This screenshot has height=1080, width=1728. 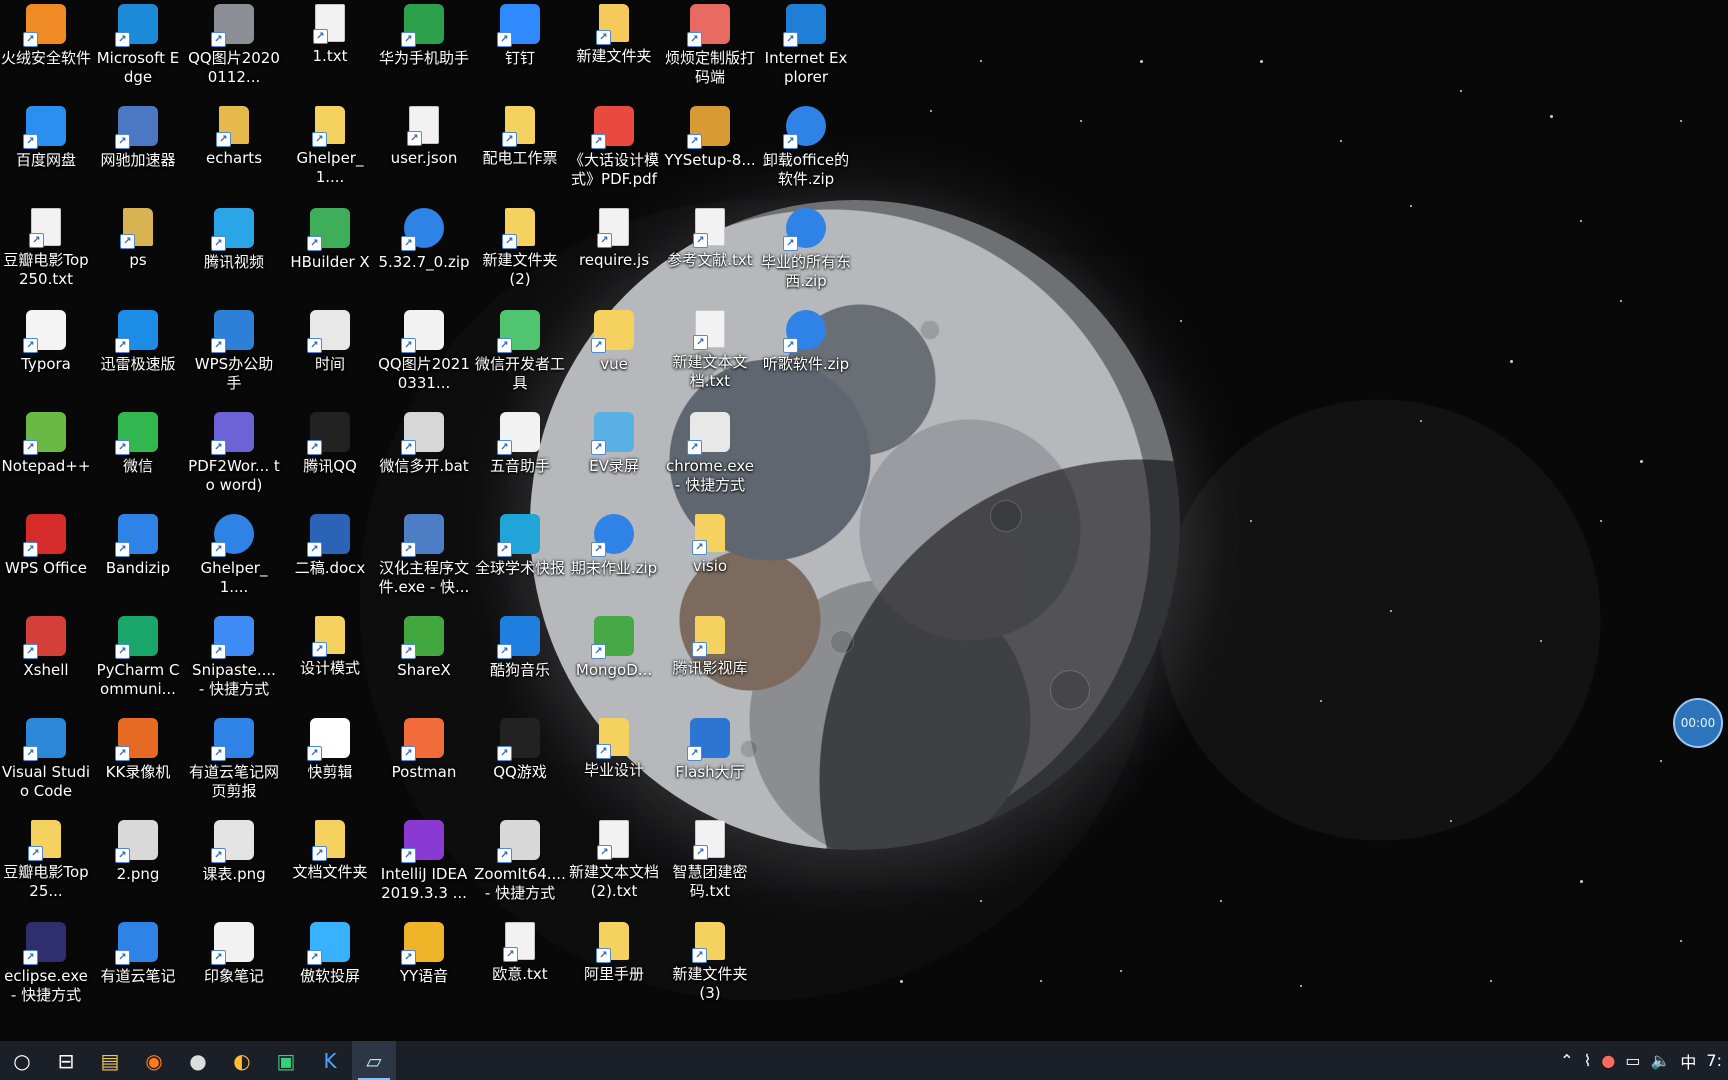 I want to click on desktop-icon: ↗ 新建文件夹, so click(x=614, y=50).